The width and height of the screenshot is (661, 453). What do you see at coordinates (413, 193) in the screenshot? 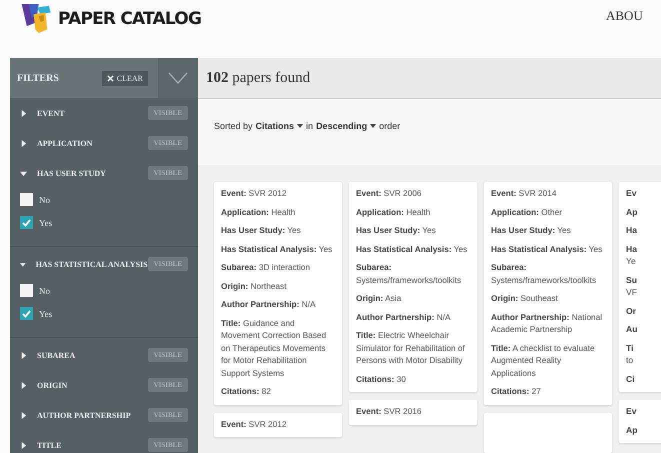
I see `card-field: Event: SVR 2006` at bounding box center [413, 193].